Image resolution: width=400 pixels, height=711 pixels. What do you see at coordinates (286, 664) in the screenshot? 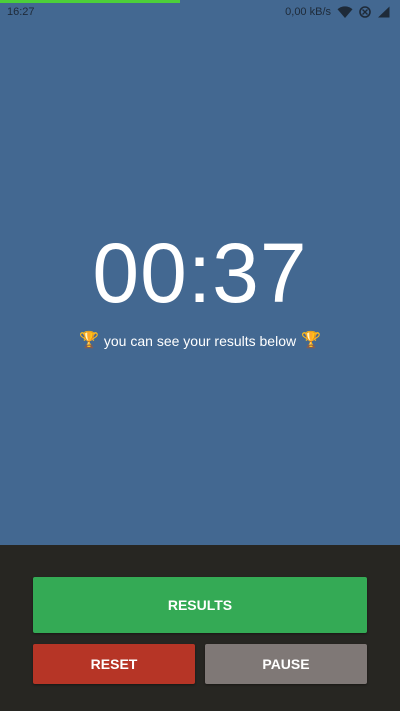
I see `pause-button: PAUSE` at bounding box center [286, 664].